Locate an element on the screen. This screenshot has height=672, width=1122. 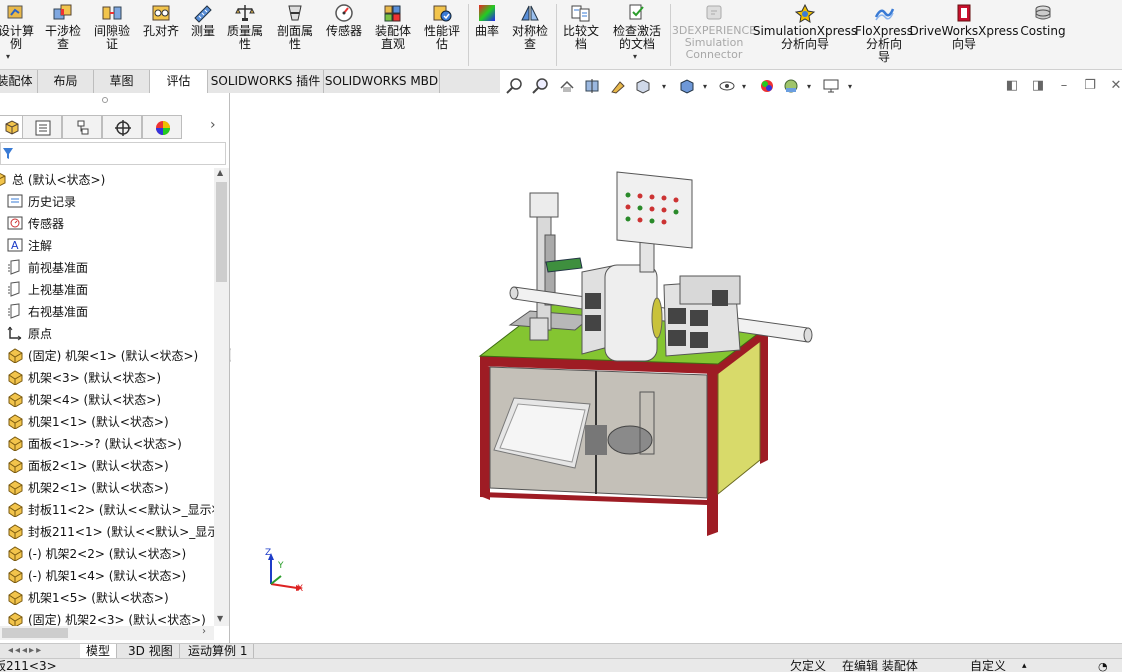
tree-item: 原点 is located at coordinates (107, 333).